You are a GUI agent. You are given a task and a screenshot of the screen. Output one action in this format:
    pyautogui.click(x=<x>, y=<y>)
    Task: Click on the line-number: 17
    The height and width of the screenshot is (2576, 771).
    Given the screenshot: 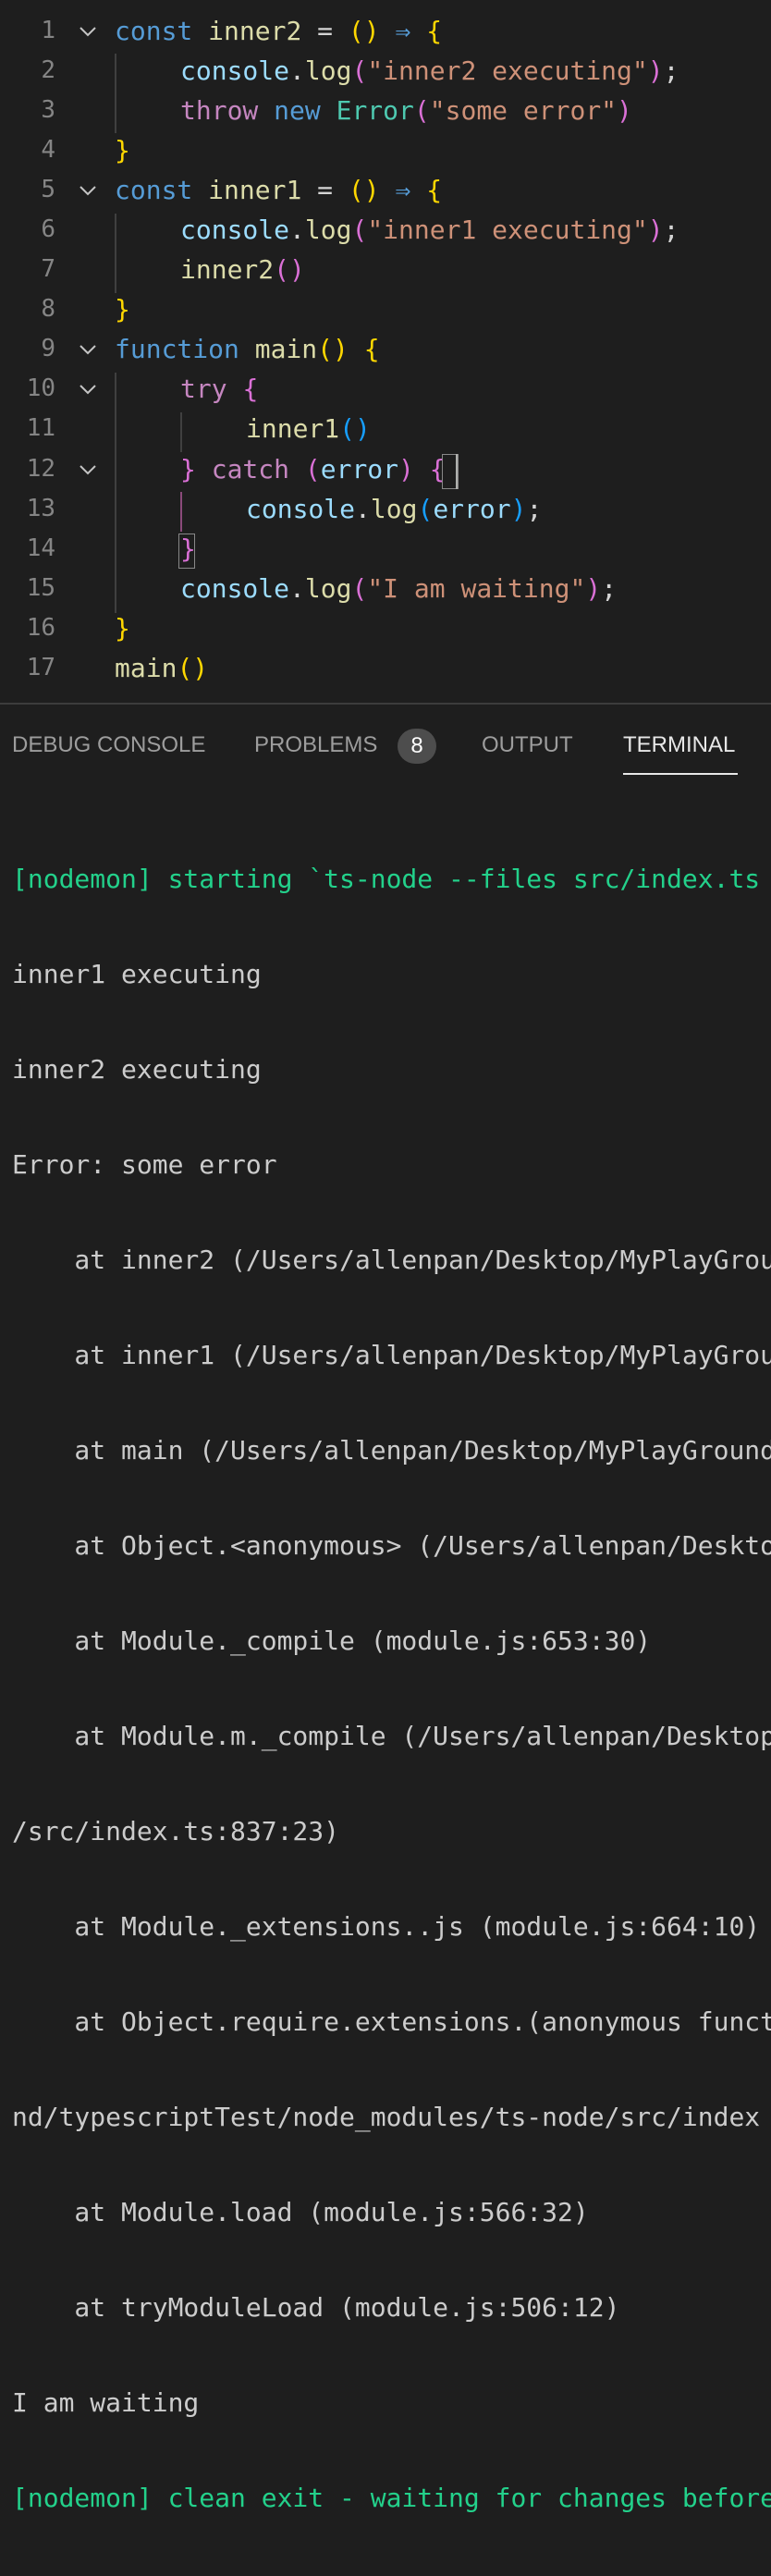 What is the action you would take?
    pyautogui.click(x=40, y=667)
    